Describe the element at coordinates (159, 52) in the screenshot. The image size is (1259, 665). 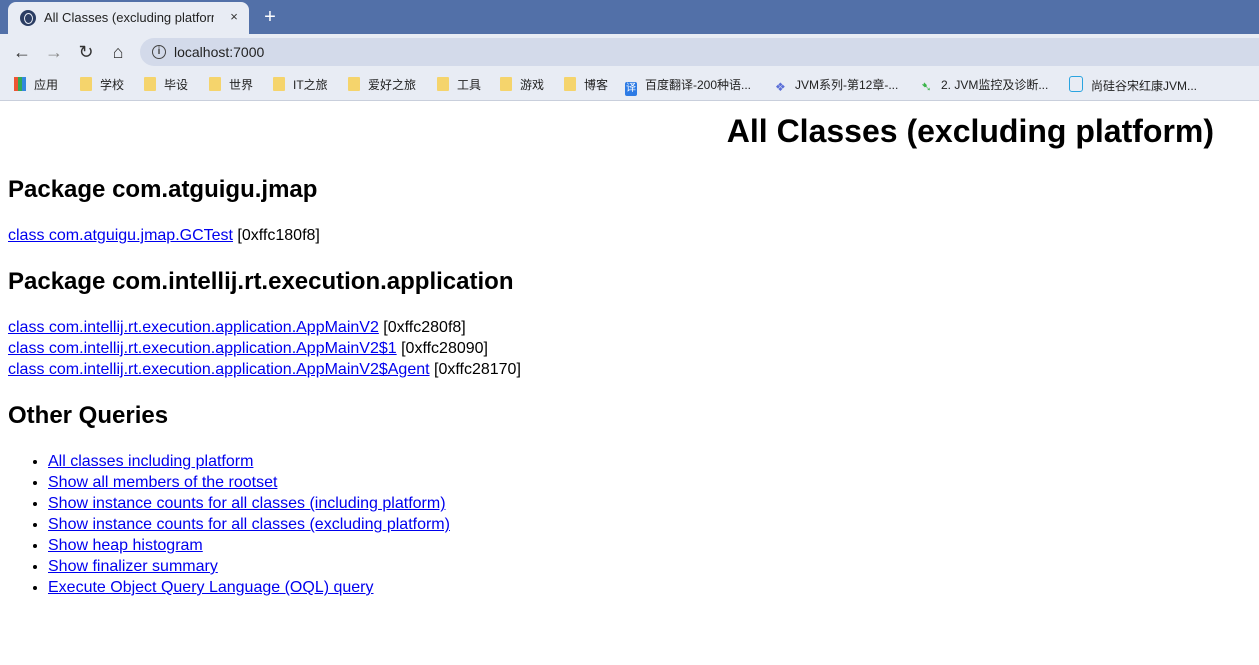
I see `info-icon: i` at that location.